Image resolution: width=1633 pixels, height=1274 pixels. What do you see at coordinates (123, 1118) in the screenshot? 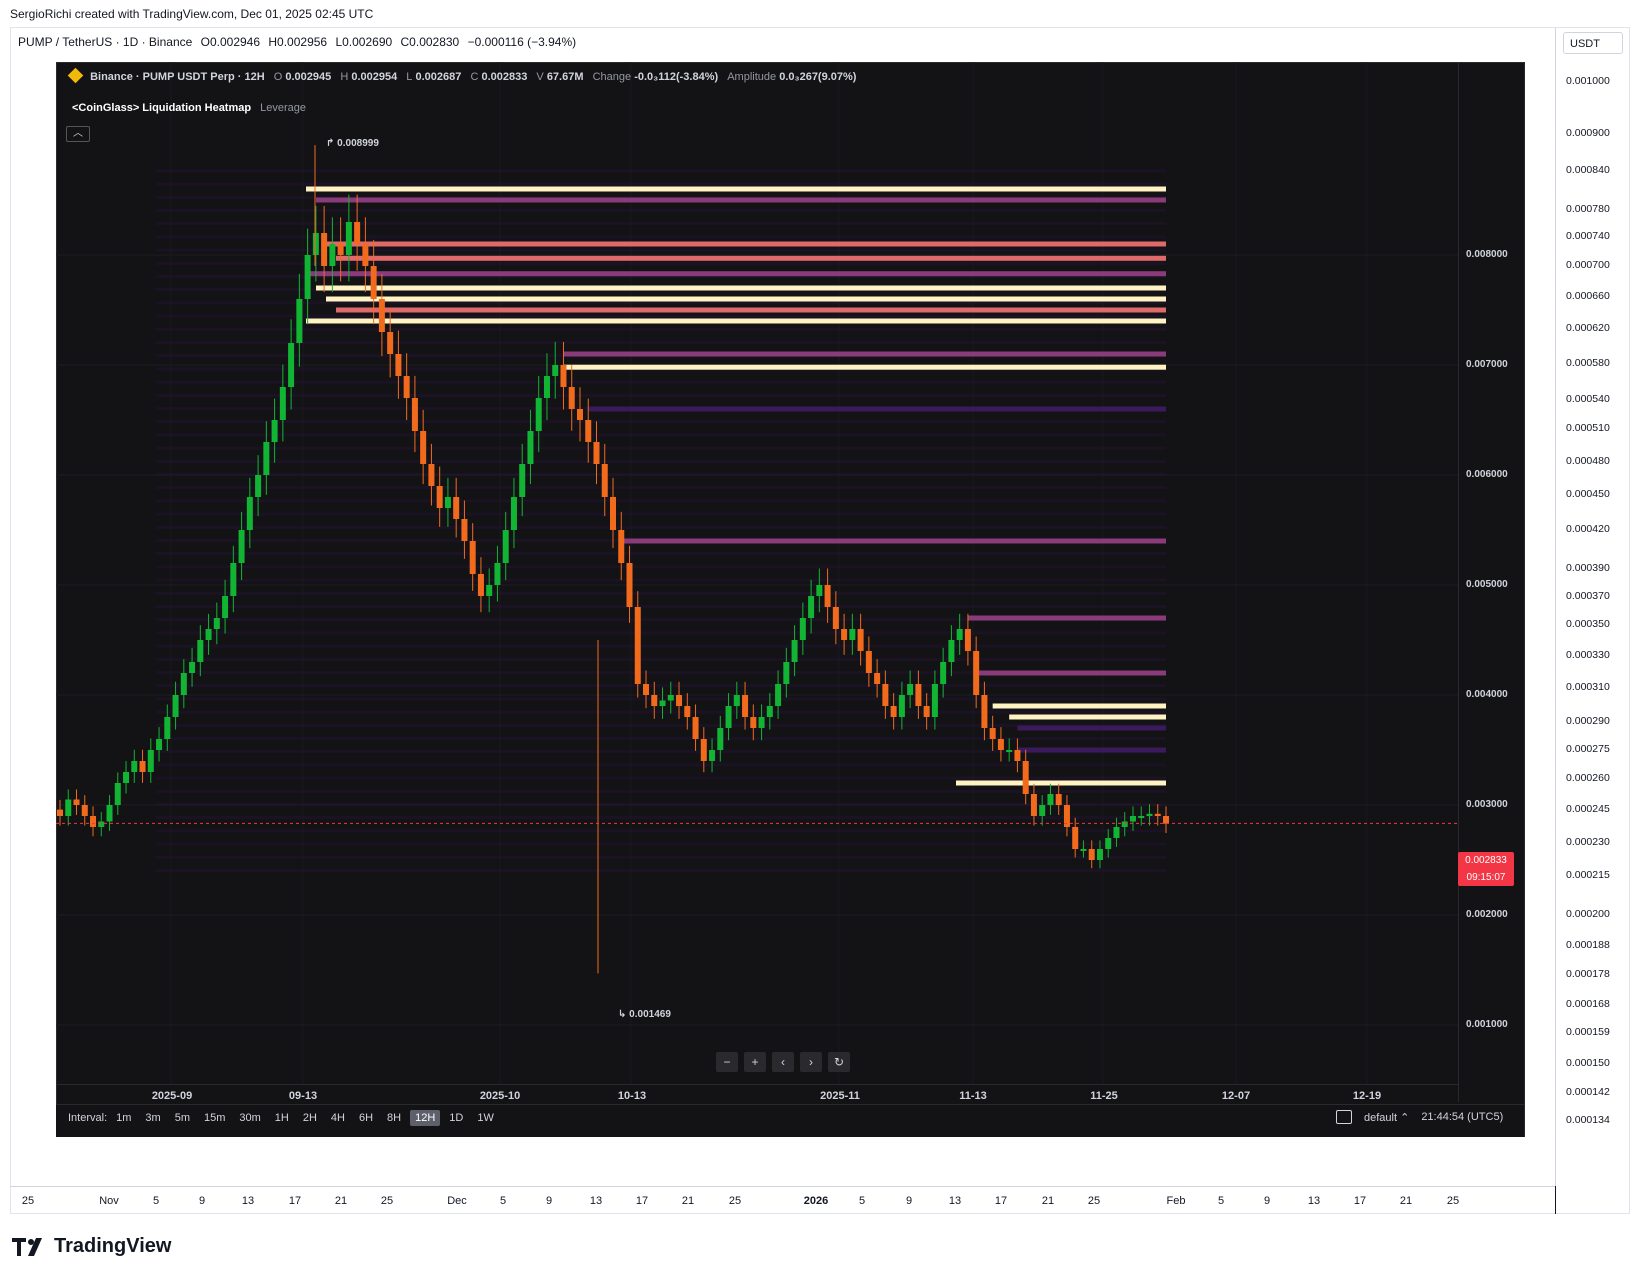
I see `interval-option-1m: 1m` at bounding box center [123, 1118].